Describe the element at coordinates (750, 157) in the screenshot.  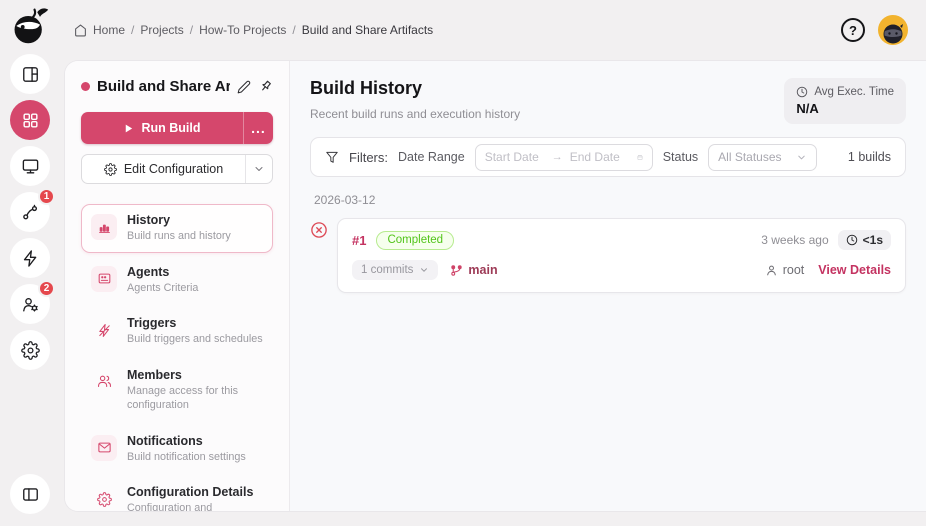
I see `status-select-value: All Statuses` at that location.